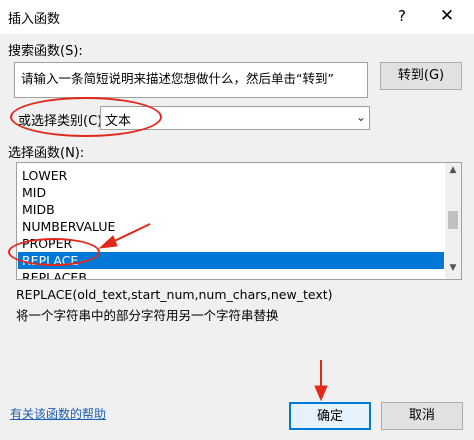  What do you see at coordinates (321, 393) in the screenshot?
I see `annotation-arrowhead-ok` at bounding box center [321, 393].